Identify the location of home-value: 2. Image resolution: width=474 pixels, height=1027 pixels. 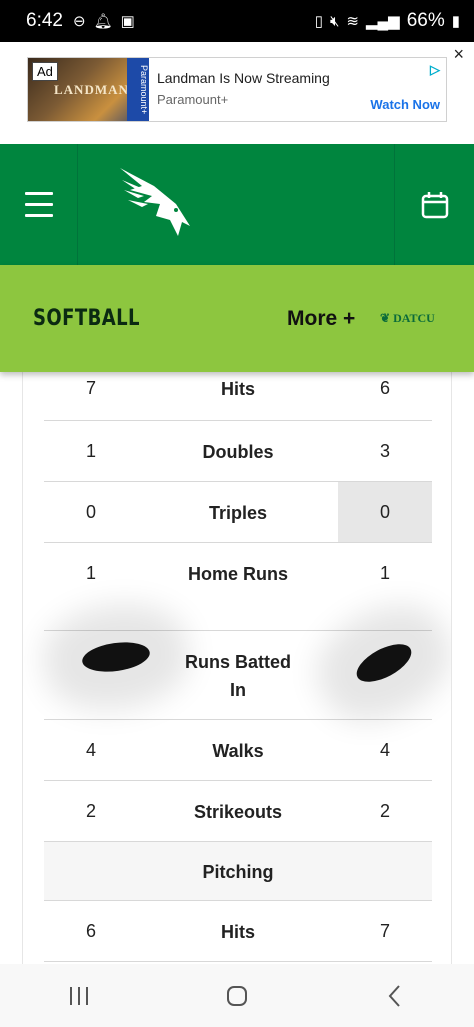
(384, 811).